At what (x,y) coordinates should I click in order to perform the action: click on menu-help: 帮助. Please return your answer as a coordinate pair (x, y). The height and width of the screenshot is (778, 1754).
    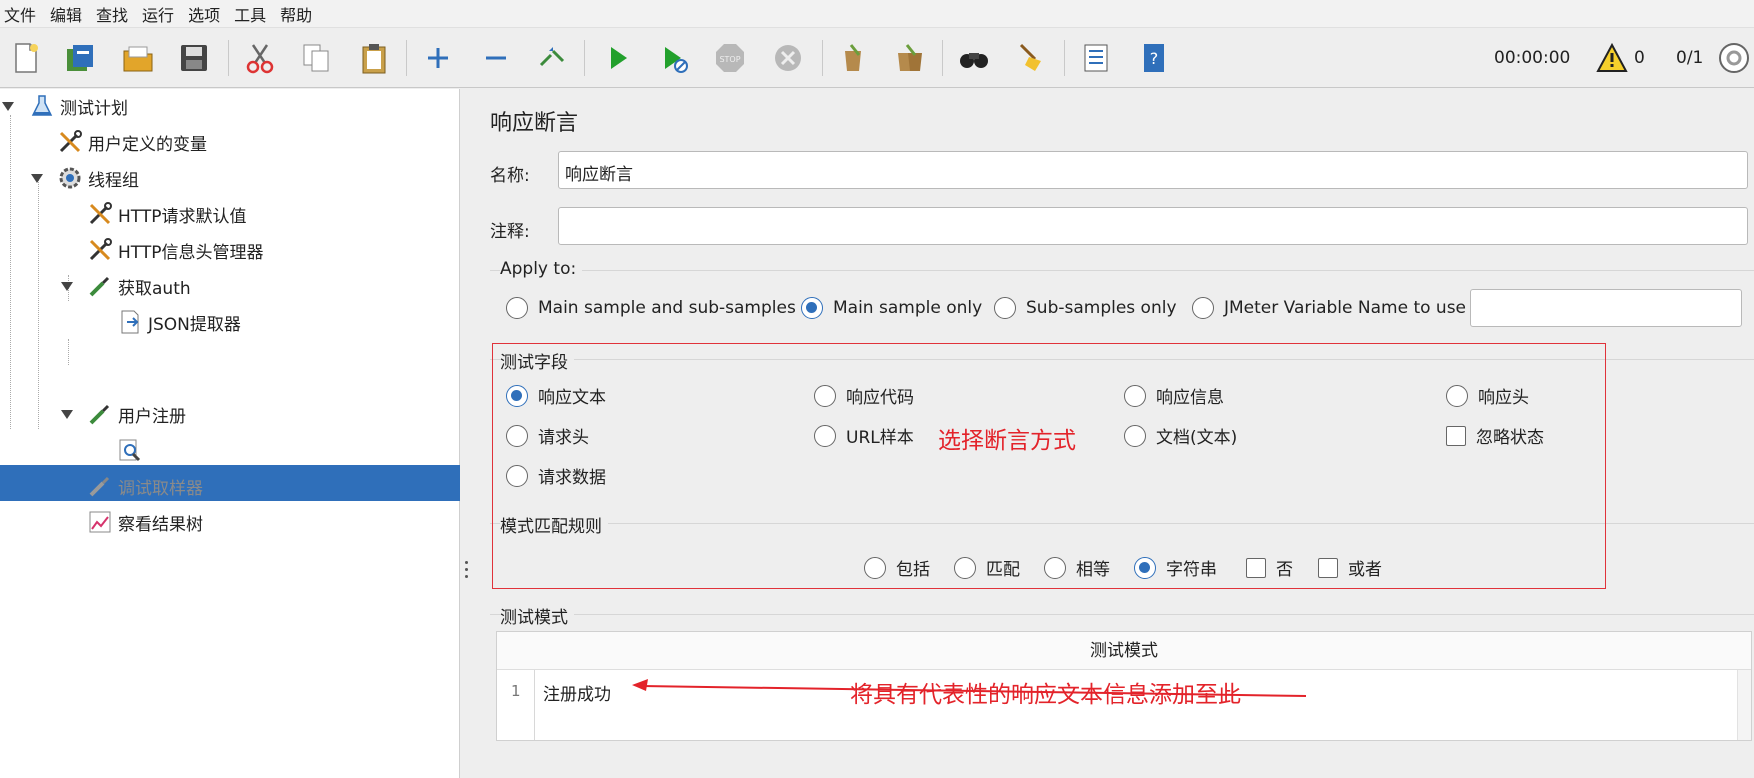
    Looking at the image, I should click on (296, 14).